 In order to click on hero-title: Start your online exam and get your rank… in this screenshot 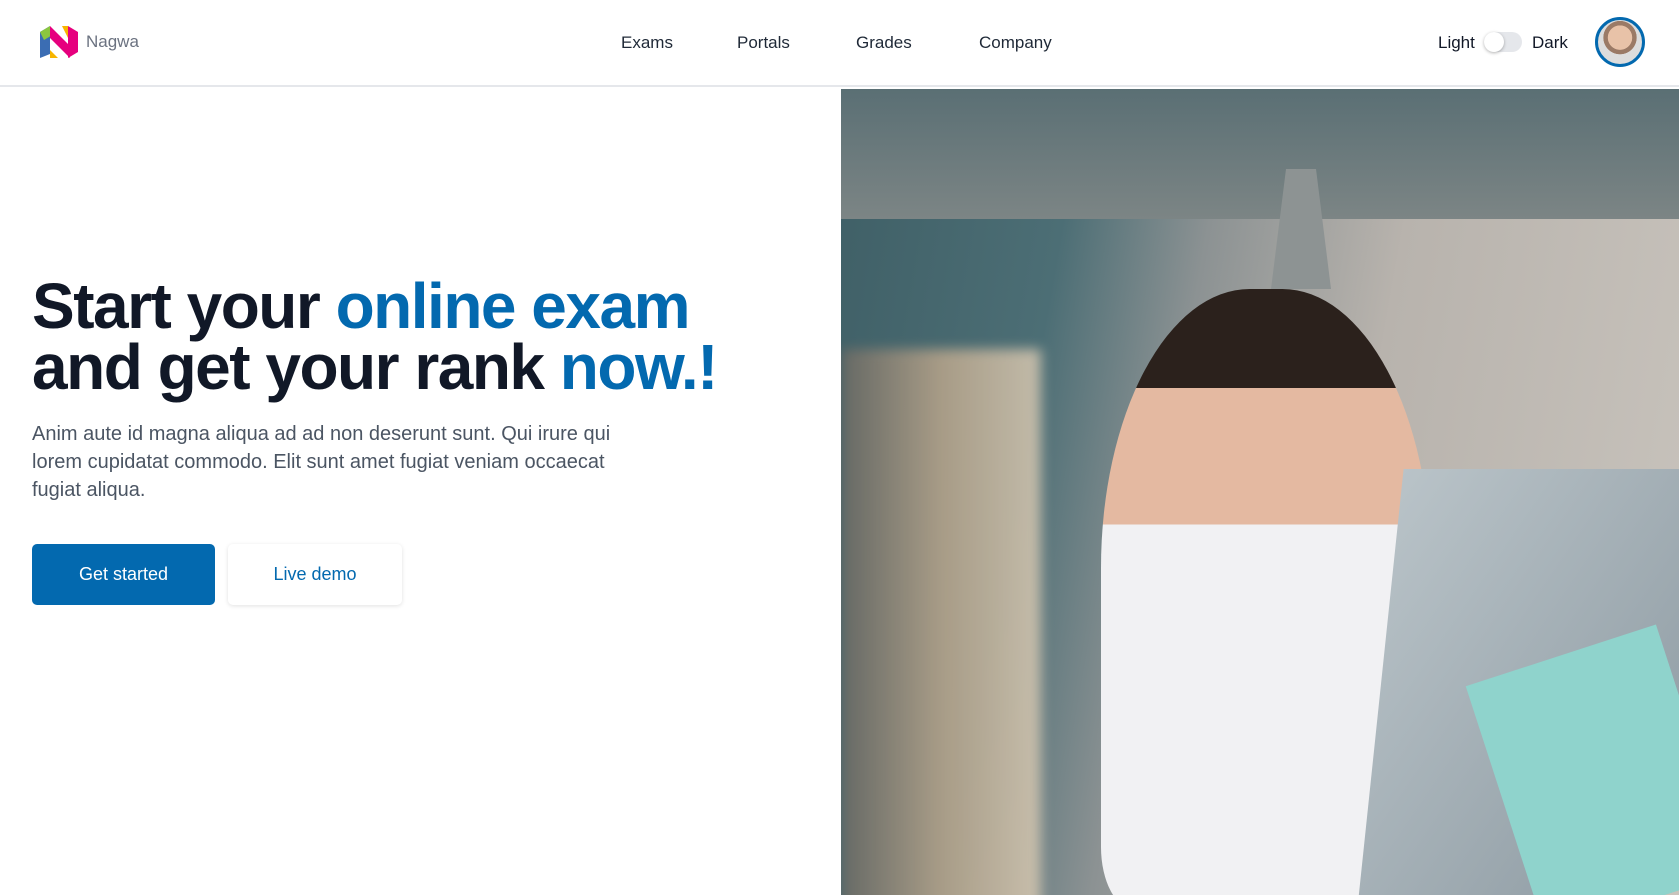, I will do `click(375, 336)`.